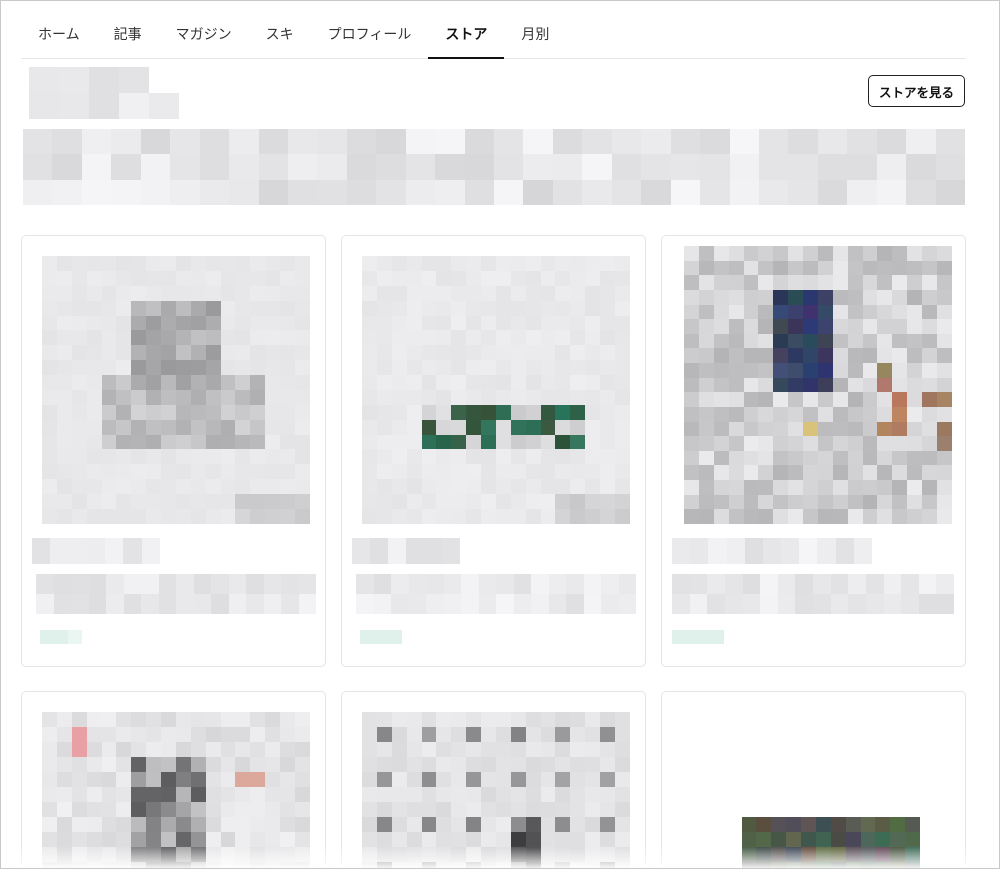 The height and width of the screenshot is (869, 1000). I want to click on tab-monthly: 月別, so click(535, 33).